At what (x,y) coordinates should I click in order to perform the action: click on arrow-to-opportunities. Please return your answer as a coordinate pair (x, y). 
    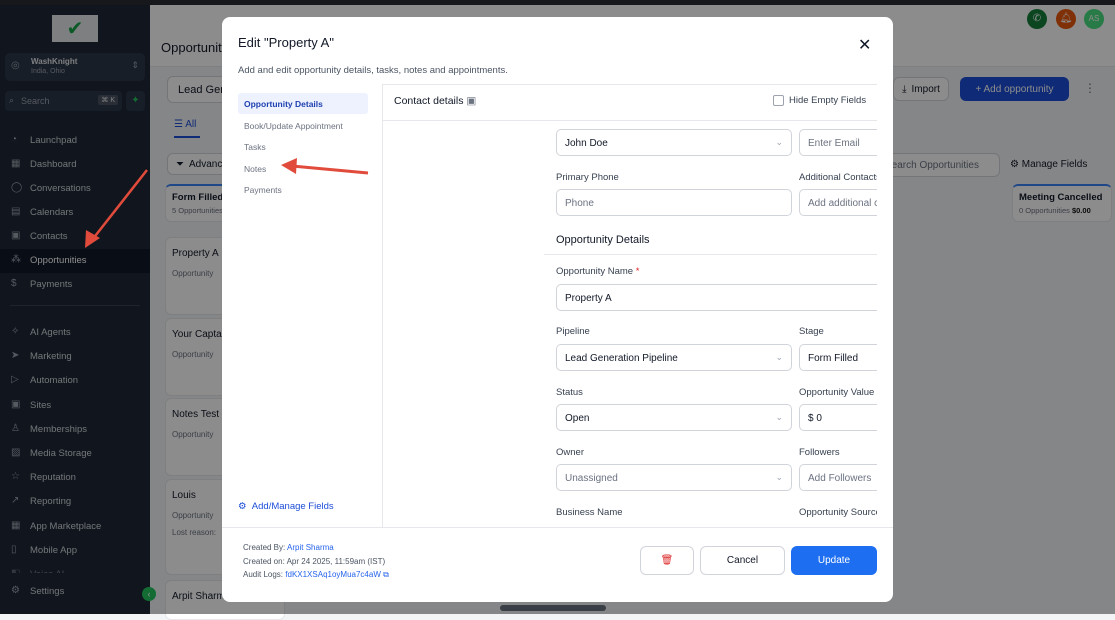
    Looking at the image, I should click on (116, 208).